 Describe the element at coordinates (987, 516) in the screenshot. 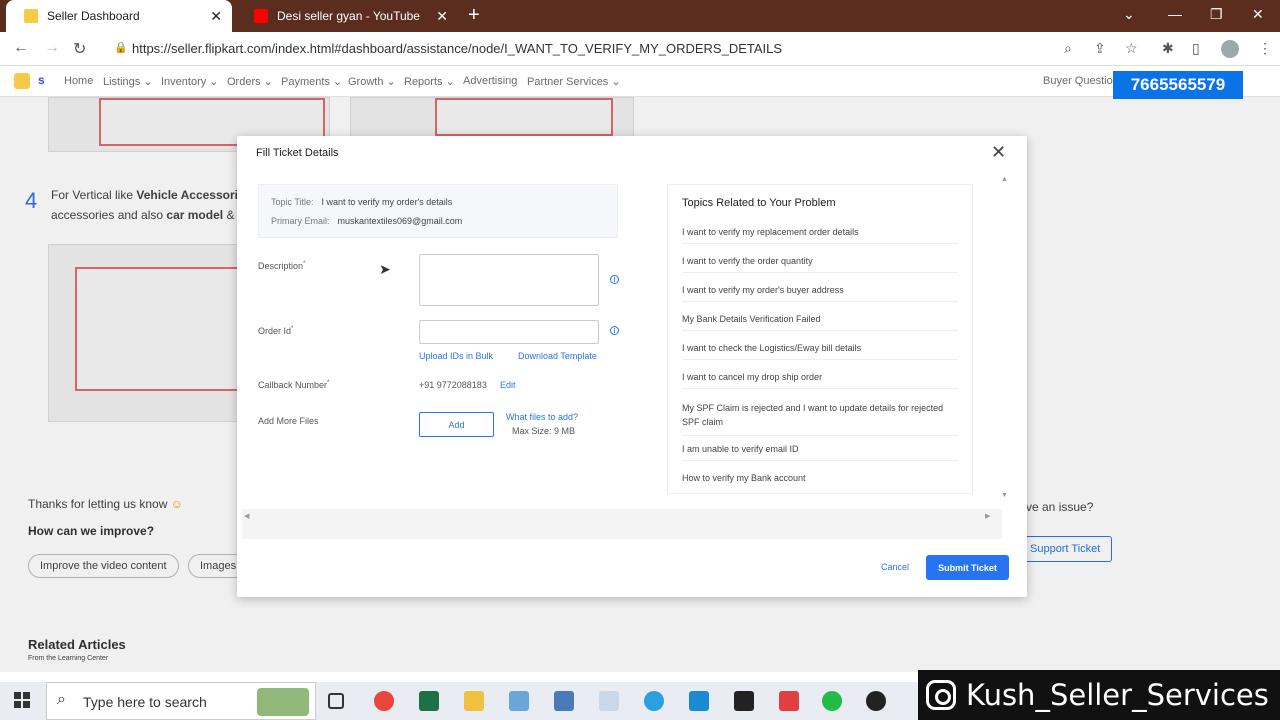

I see `scroll-right-icon: ▶` at that location.